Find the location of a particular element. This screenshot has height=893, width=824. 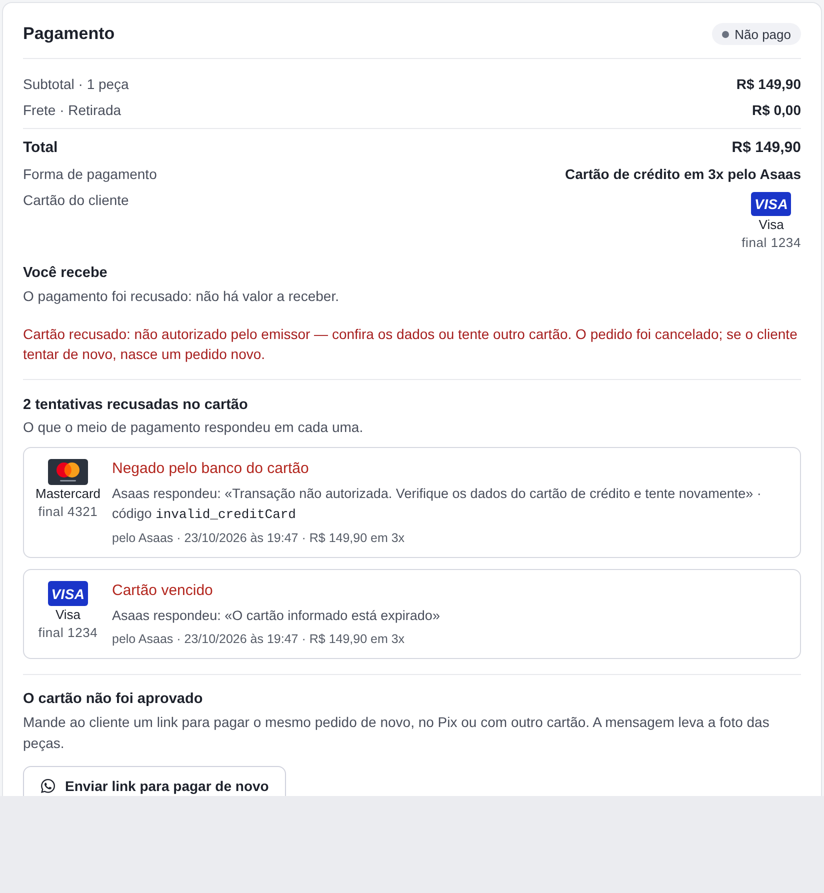

section-text: O que o meio de pagamento respondeu em cada uma. is located at coordinates (193, 427).